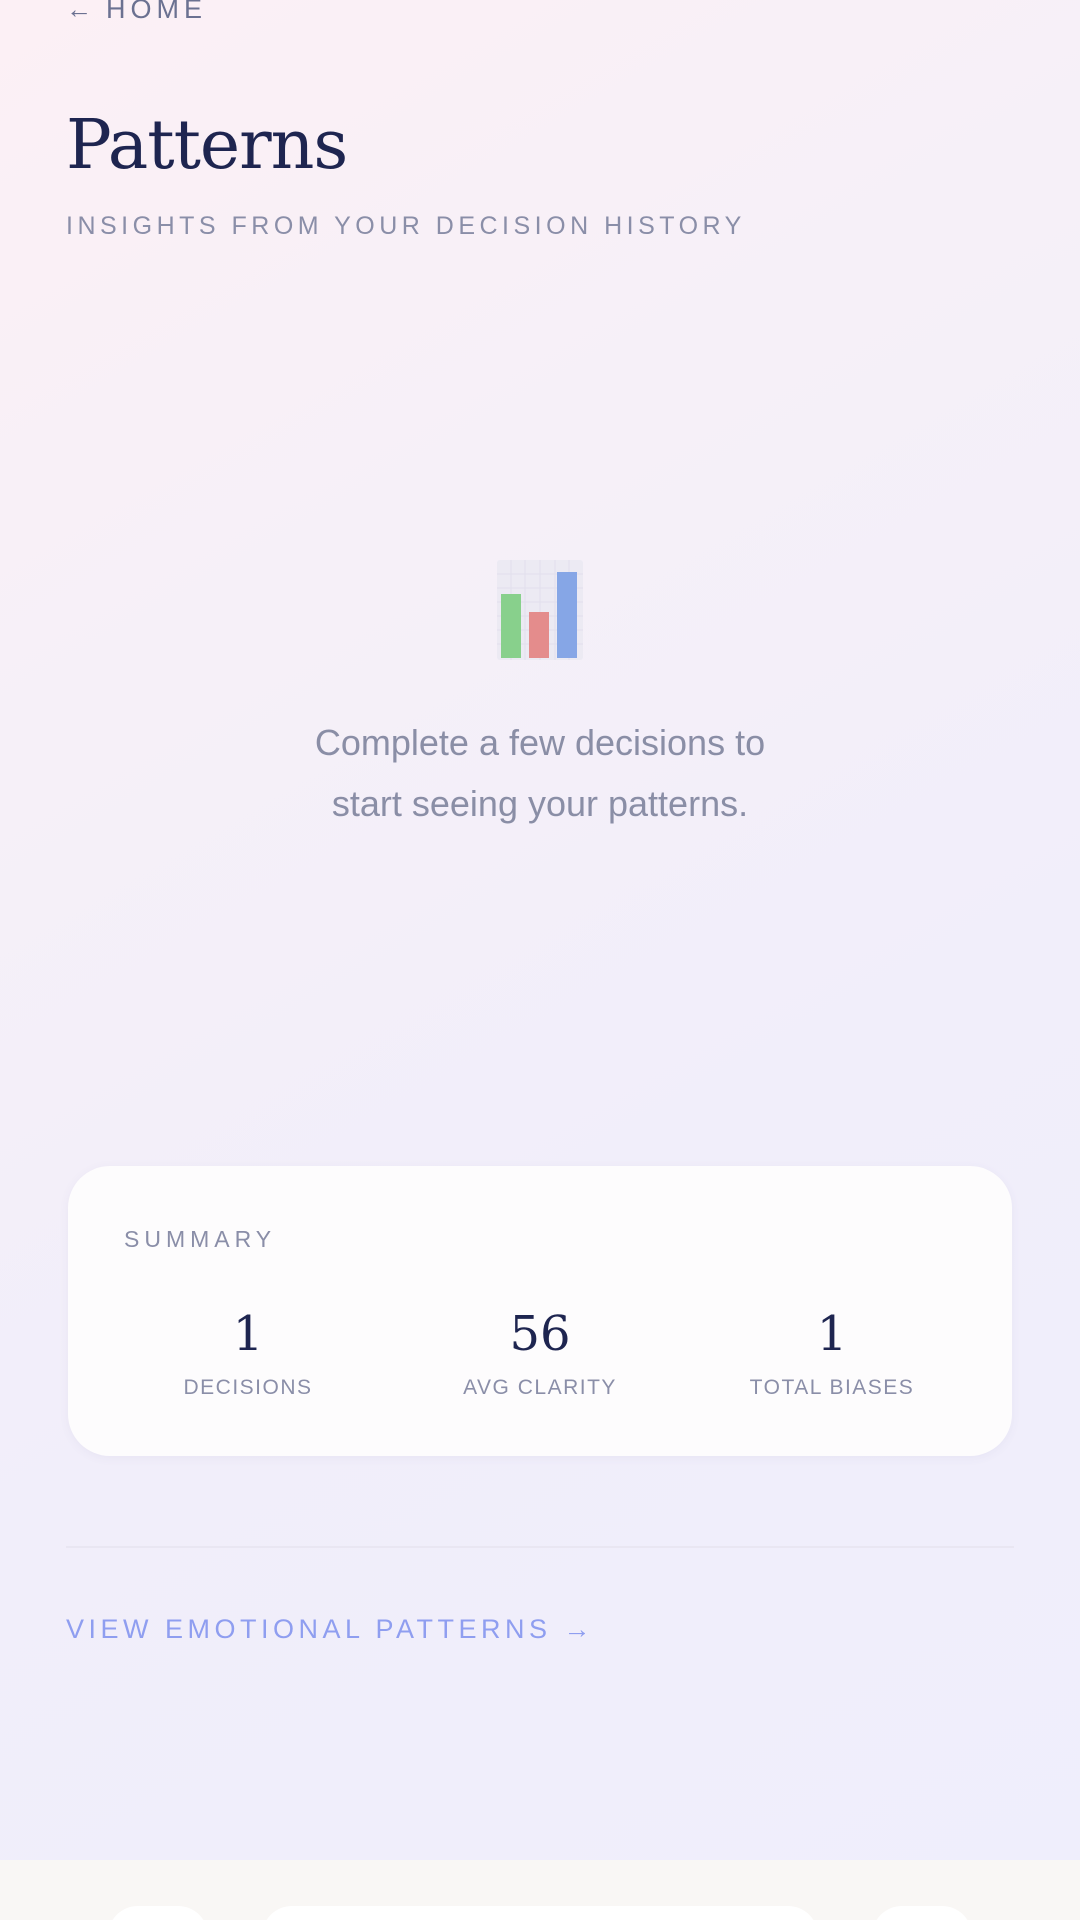 The height and width of the screenshot is (1920, 1080). Describe the element at coordinates (330, 1629) in the screenshot. I see `view-emotional-patterns-link: VIEW EMOTIONAL PATTERNS →` at that location.